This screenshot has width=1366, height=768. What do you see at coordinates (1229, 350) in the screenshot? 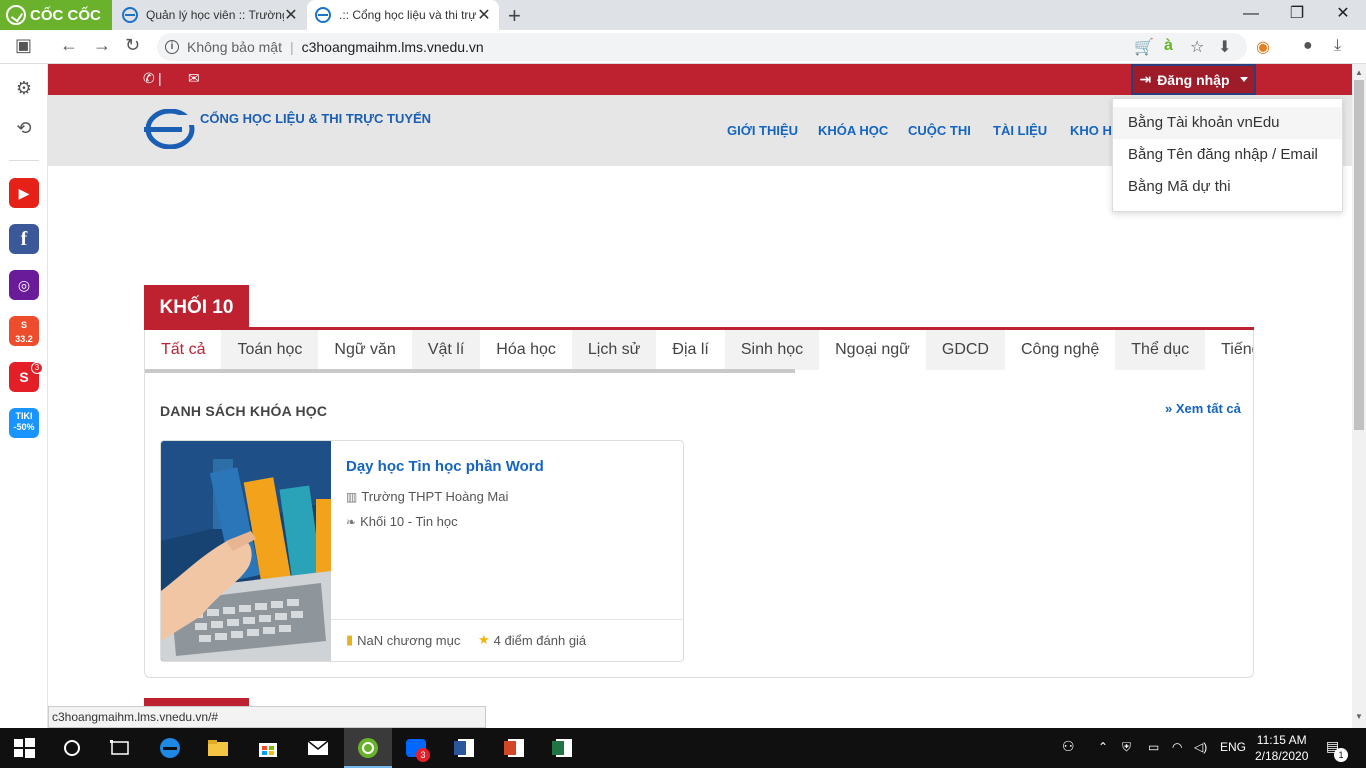
I see `tab-tieng: Tiếng c` at bounding box center [1229, 350].